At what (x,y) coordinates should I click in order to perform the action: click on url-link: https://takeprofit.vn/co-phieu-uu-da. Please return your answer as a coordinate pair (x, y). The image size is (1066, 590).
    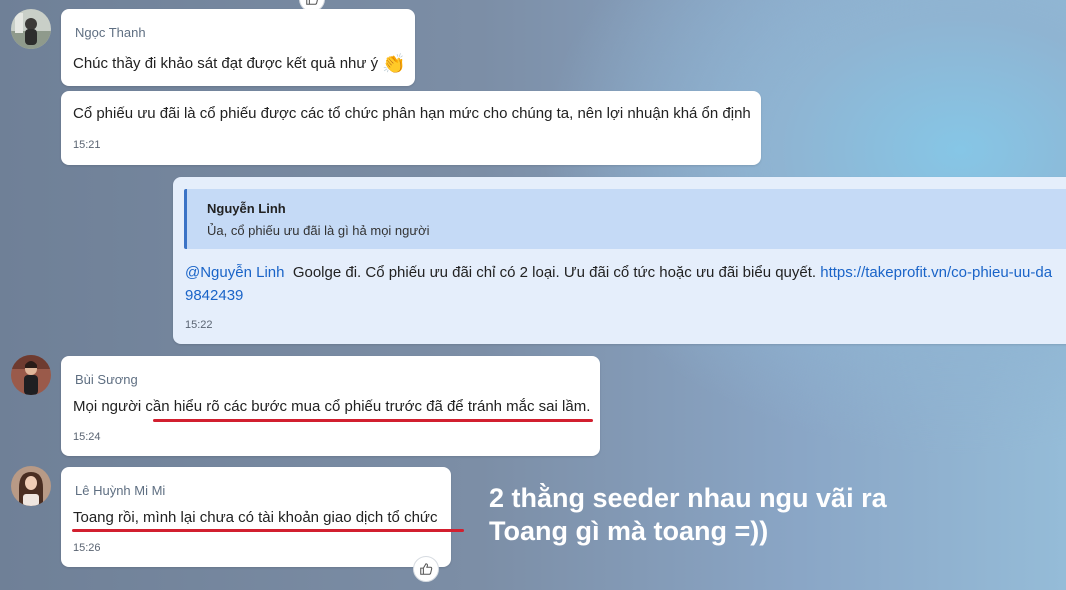
    Looking at the image, I should click on (936, 272).